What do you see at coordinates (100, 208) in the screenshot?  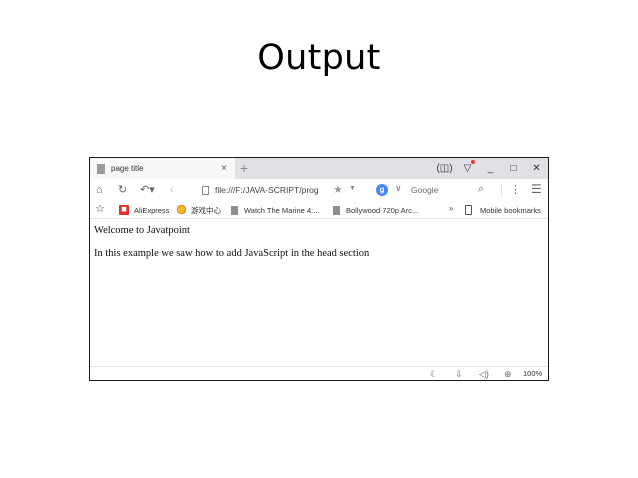 I see `bookmarks-star-icon: ☆` at bounding box center [100, 208].